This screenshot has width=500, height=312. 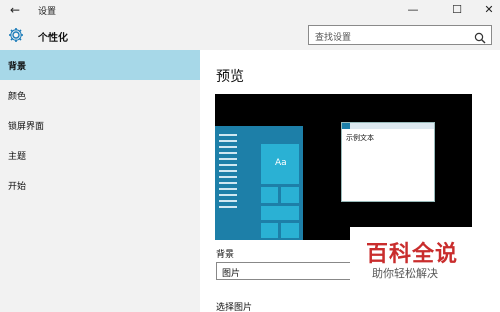 What do you see at coordinates (53, 38) in the screenshot?
I see `page-title: 个性化` at bounding box center [53, 38].